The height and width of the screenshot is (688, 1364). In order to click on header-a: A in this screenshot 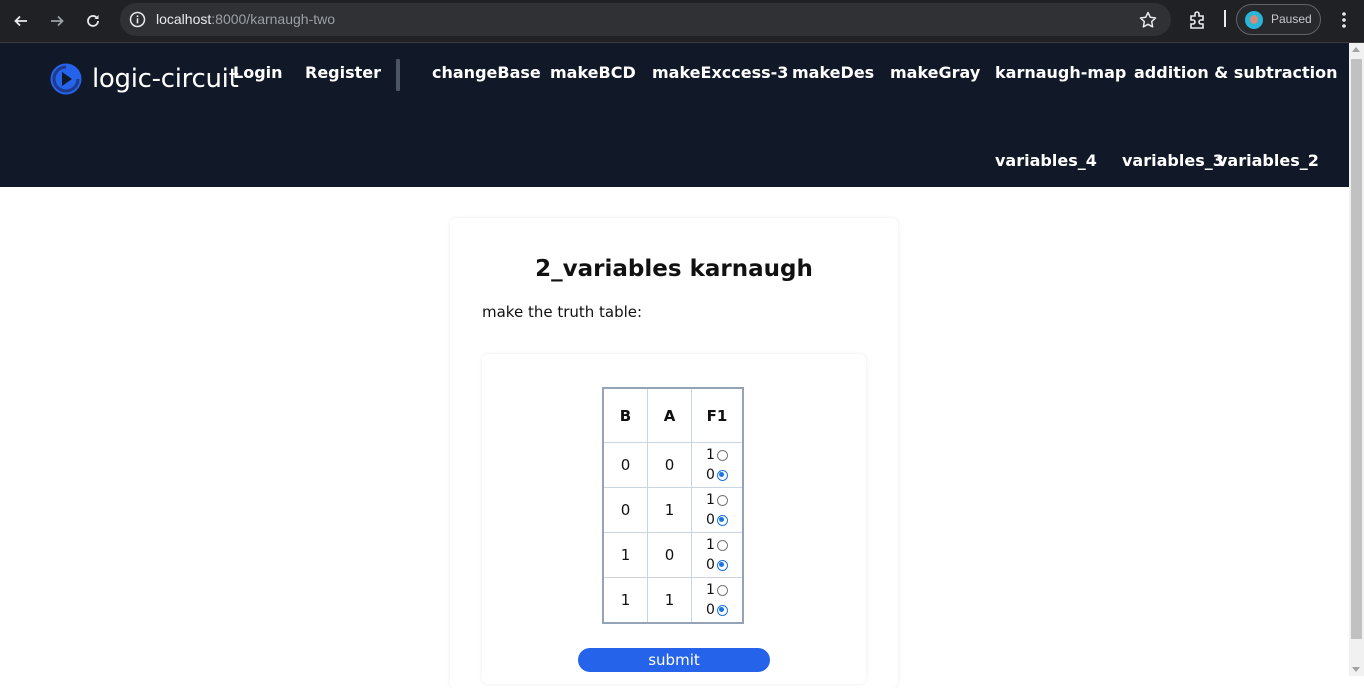, I will do `click(669, 415)`.